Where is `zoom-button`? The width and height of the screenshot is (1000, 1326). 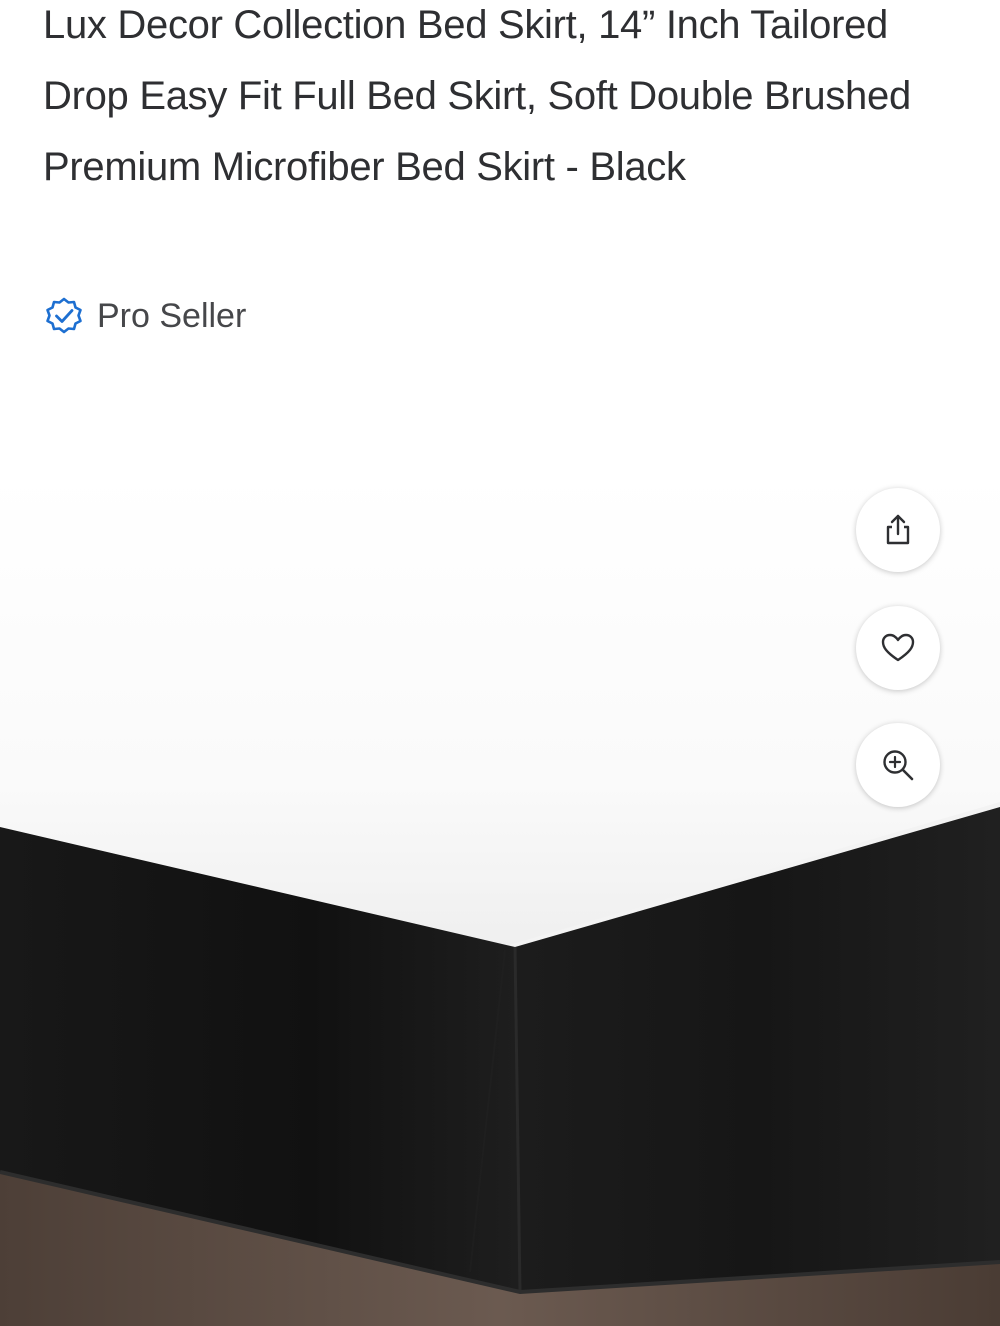
zoom-button is located at coordinates (898, 765).